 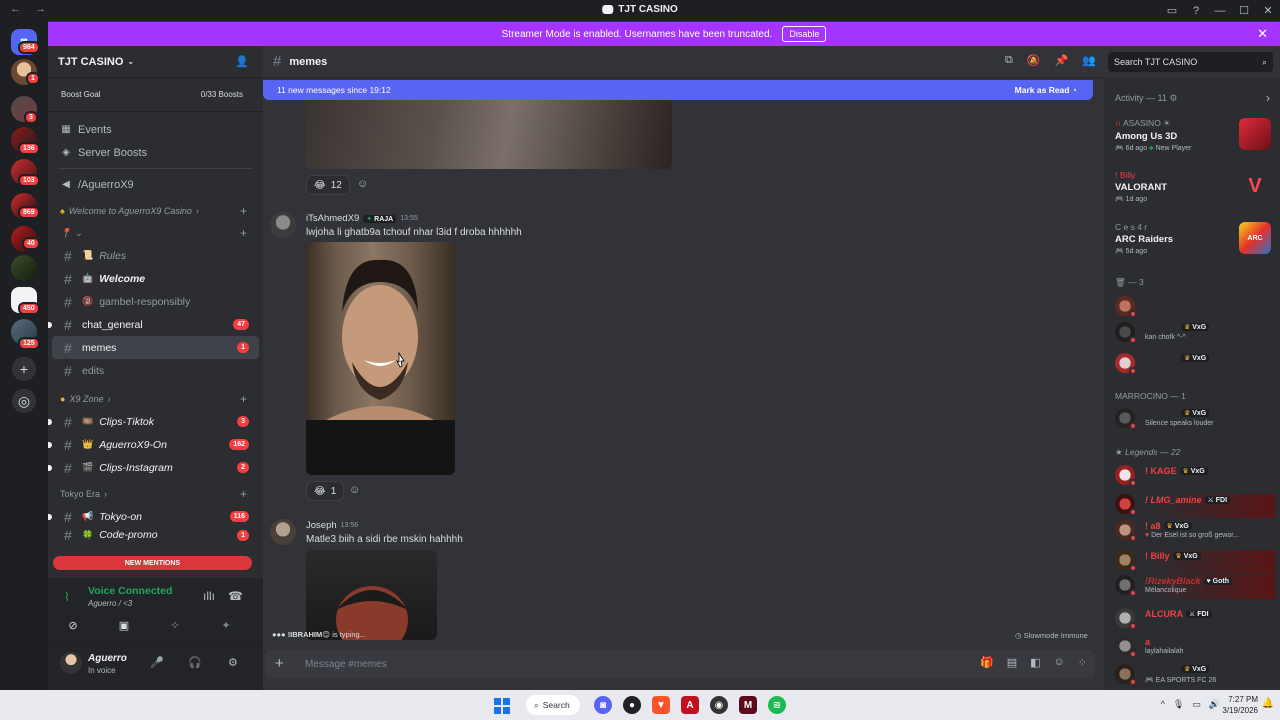 I want to click on channel-aguerrox9: ◀ /AguerroX9, so click(x=155, y=184).